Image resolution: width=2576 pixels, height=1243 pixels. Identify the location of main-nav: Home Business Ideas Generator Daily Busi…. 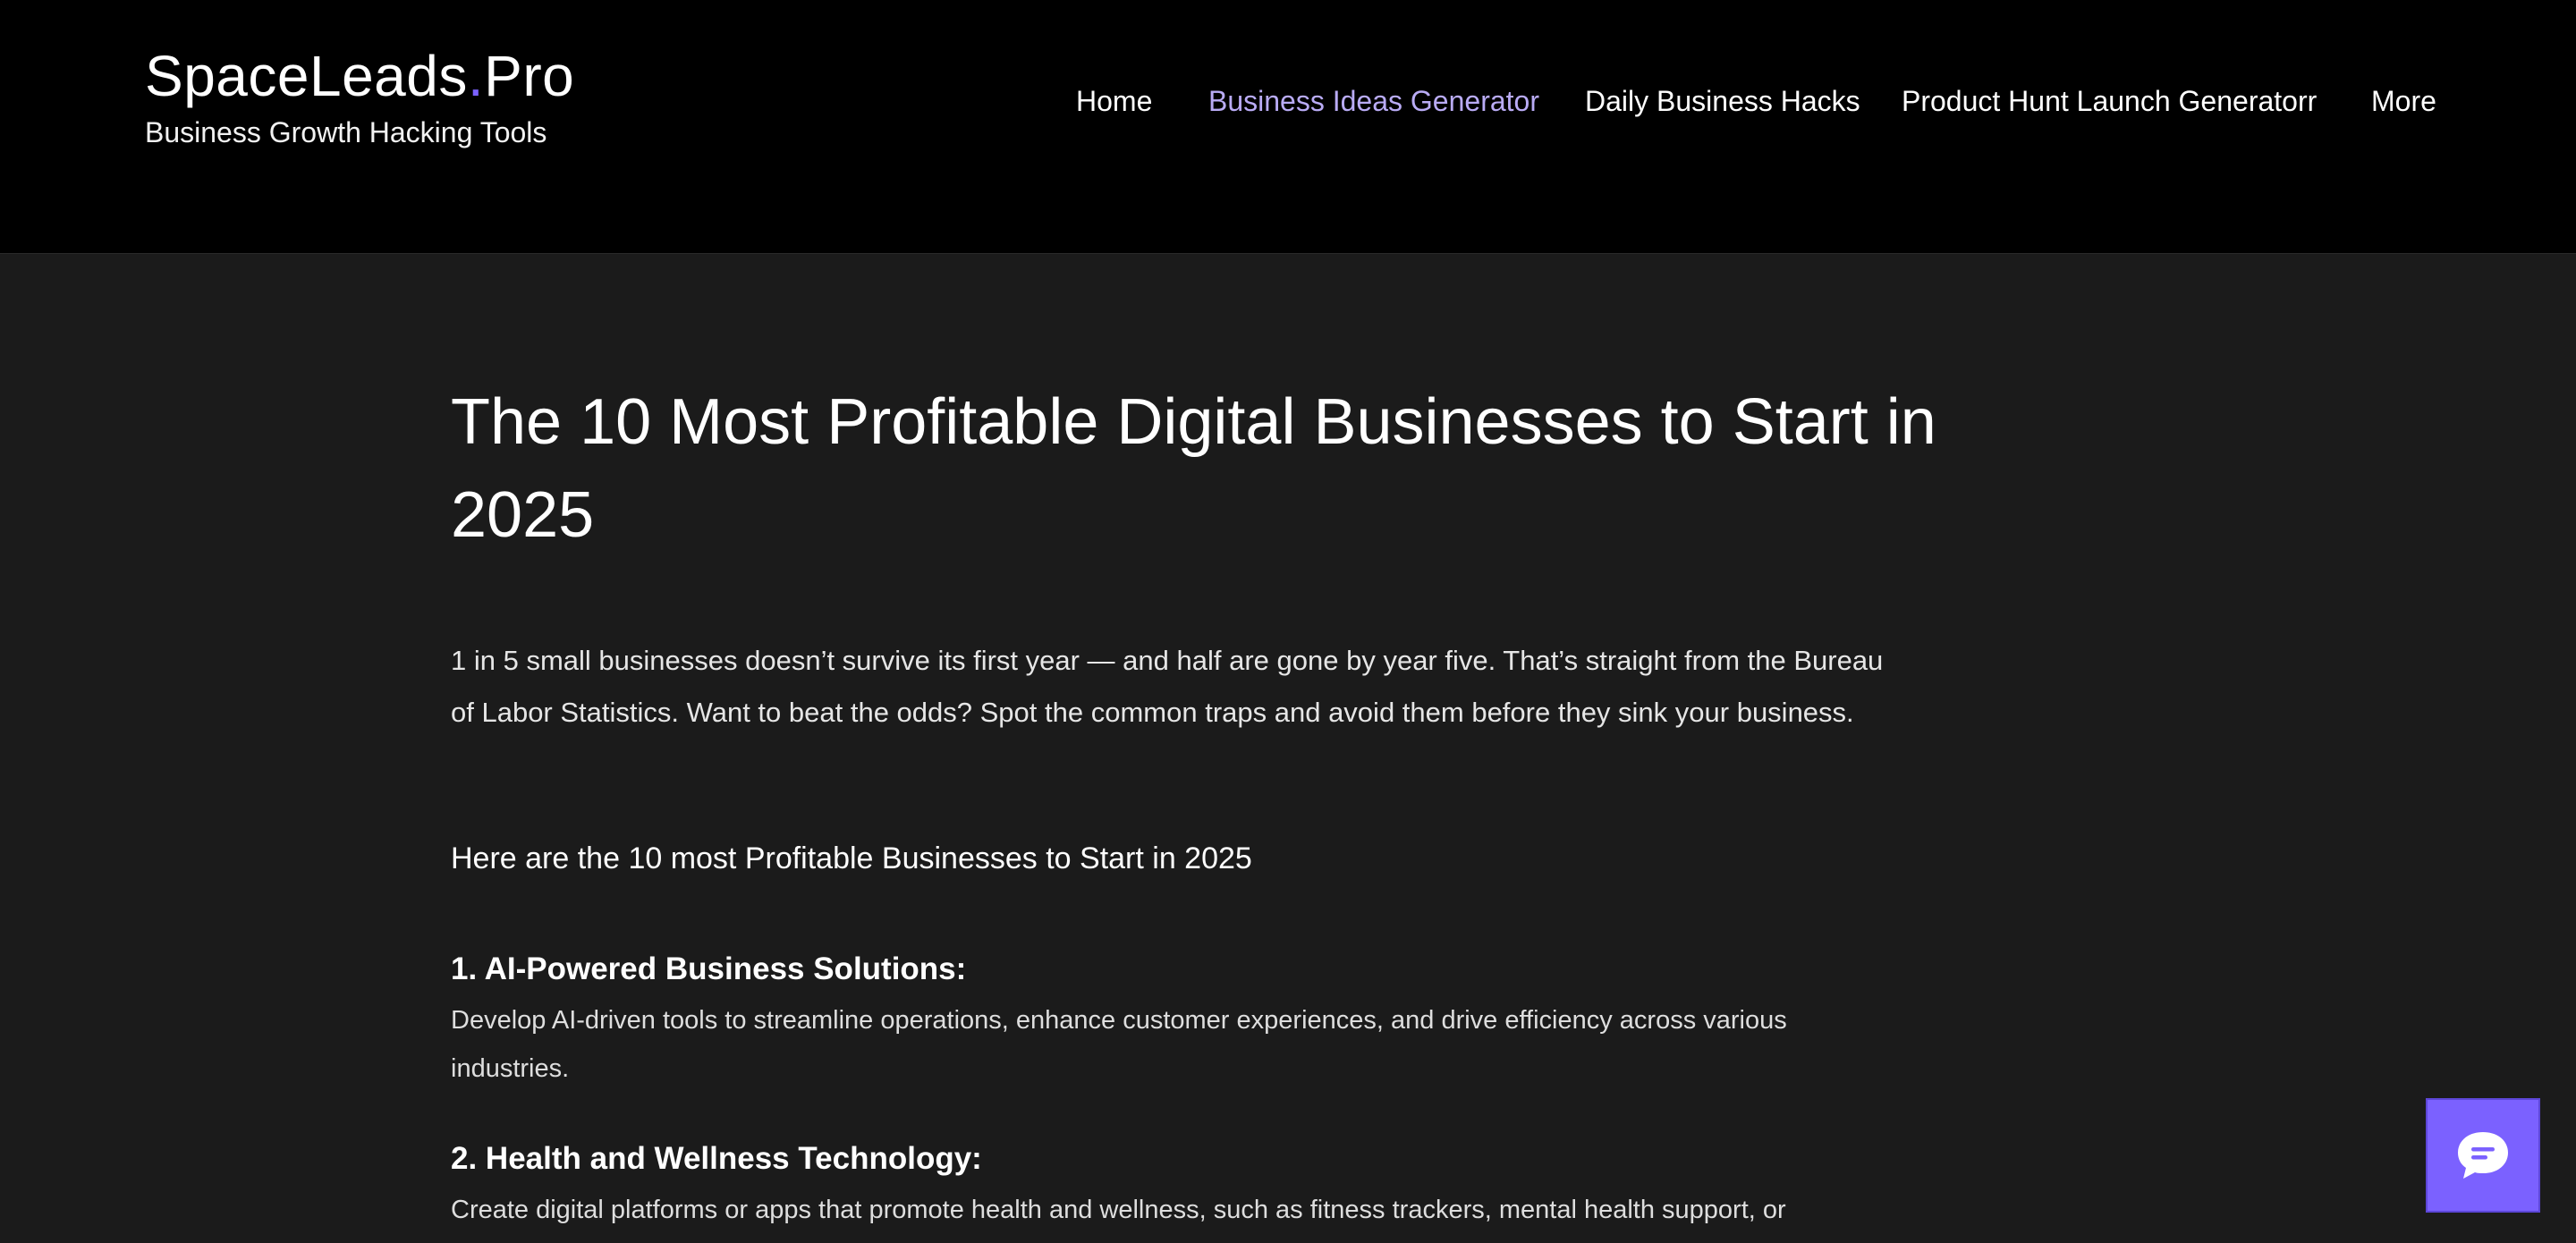
(1753, 101).